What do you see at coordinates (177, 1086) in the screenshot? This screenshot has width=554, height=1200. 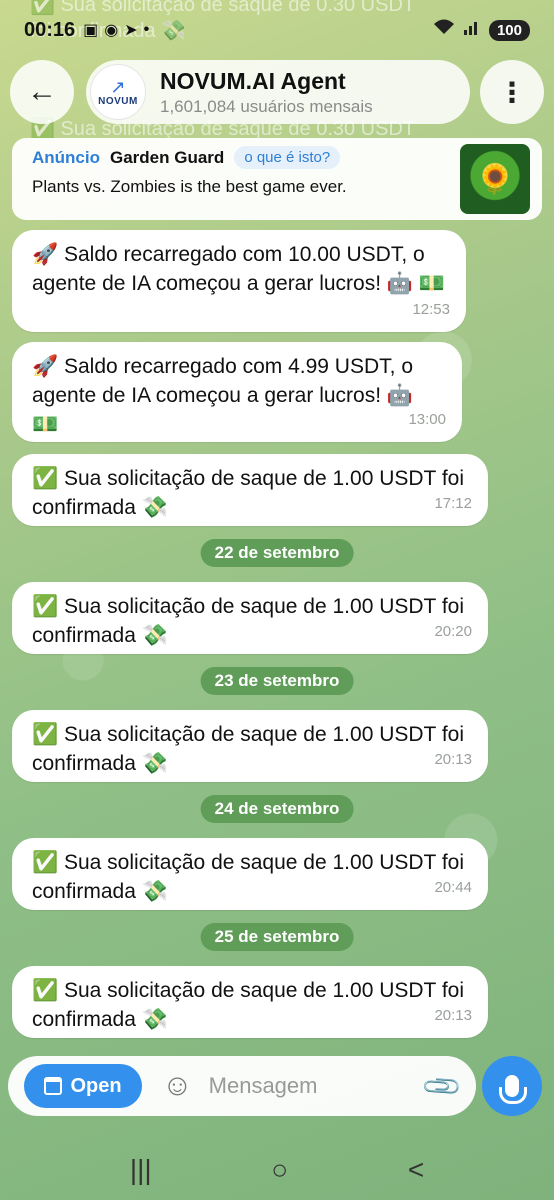 I see `emoji-icon: ☺` at bounding box center [177, 1086].